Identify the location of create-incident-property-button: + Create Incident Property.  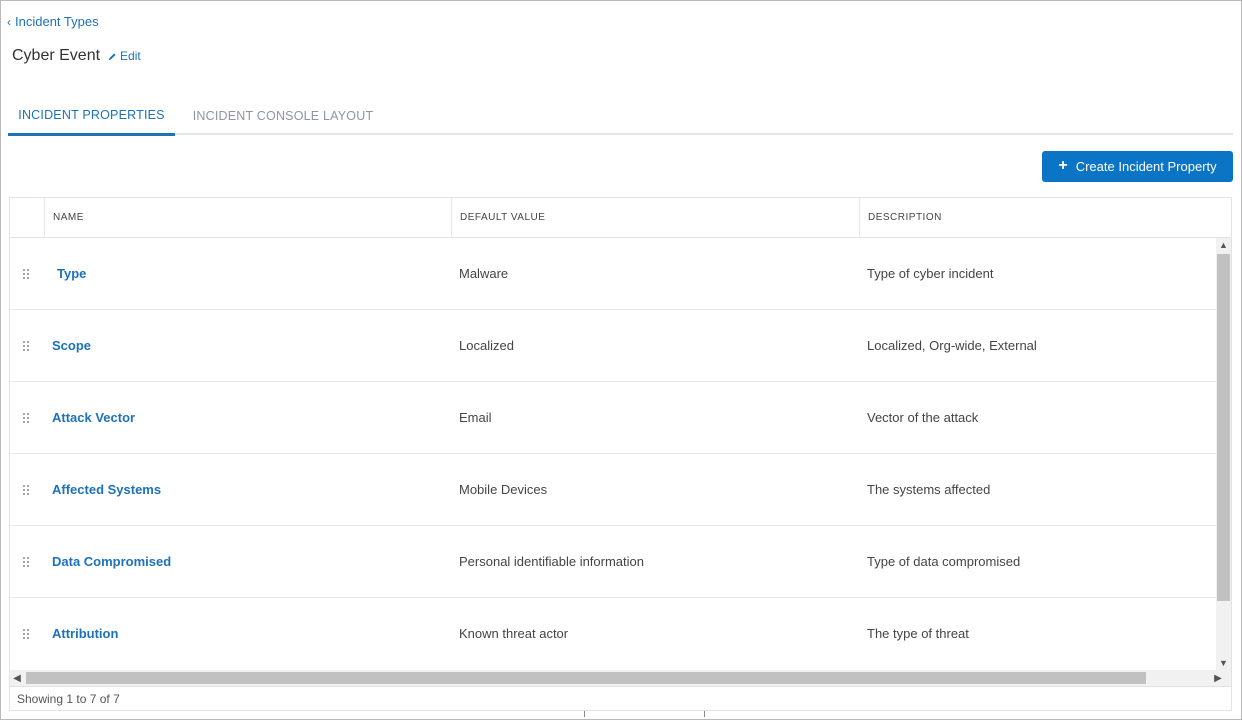
(1137, 166).